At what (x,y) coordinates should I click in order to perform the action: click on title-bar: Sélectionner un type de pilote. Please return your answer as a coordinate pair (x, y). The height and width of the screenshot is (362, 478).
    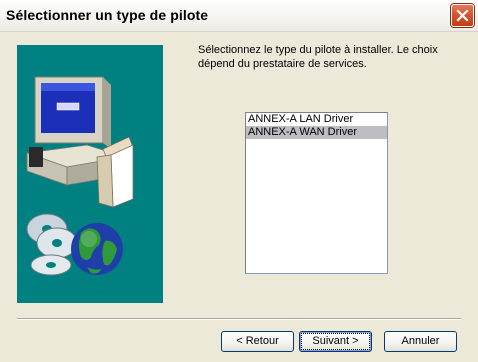
    Looking at the image, I should click on (239, 16).